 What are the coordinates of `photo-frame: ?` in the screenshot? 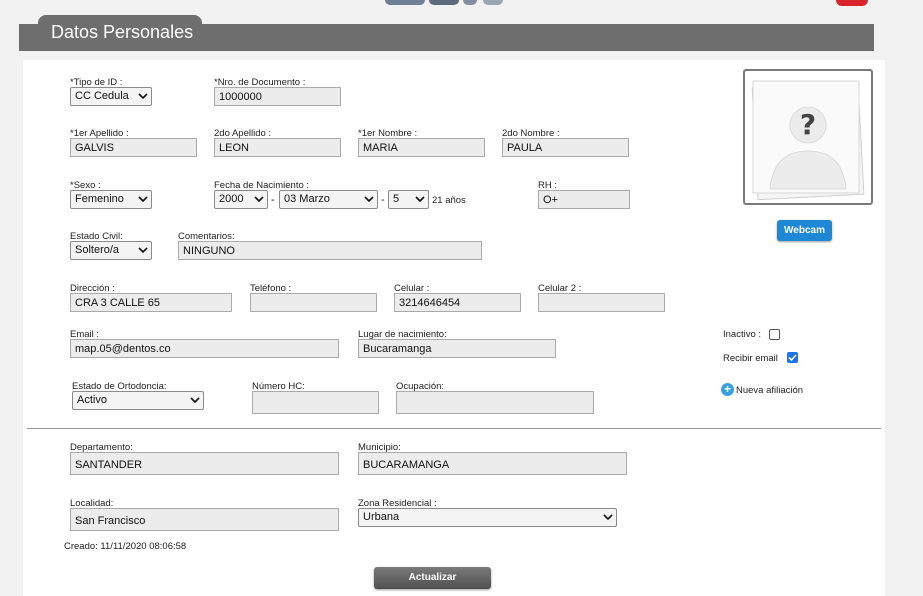 It's located at (808, 137).